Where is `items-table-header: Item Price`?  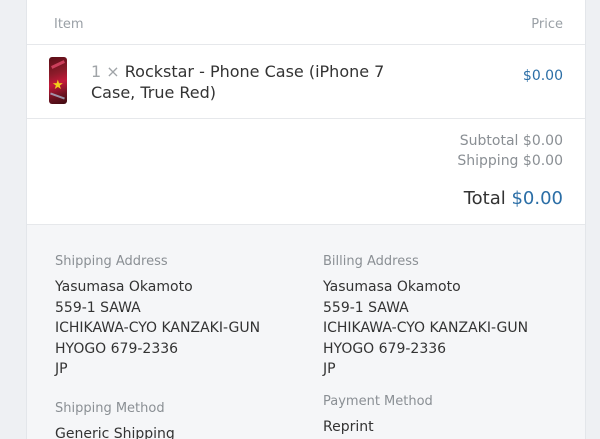
items-table-header: Item Price is located at coordinates (306, 22).